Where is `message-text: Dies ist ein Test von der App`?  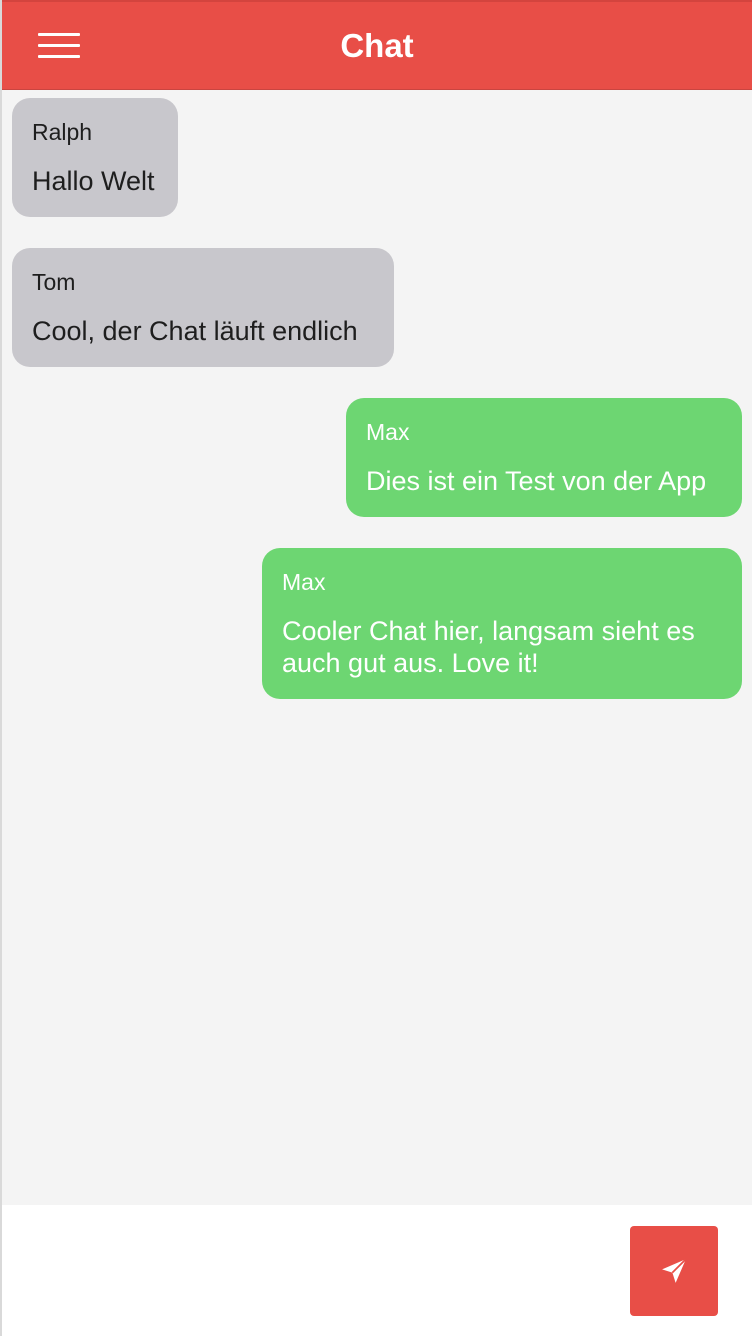
message-text: Dies ist ein Test von der App is located at coordinates (536, 481).